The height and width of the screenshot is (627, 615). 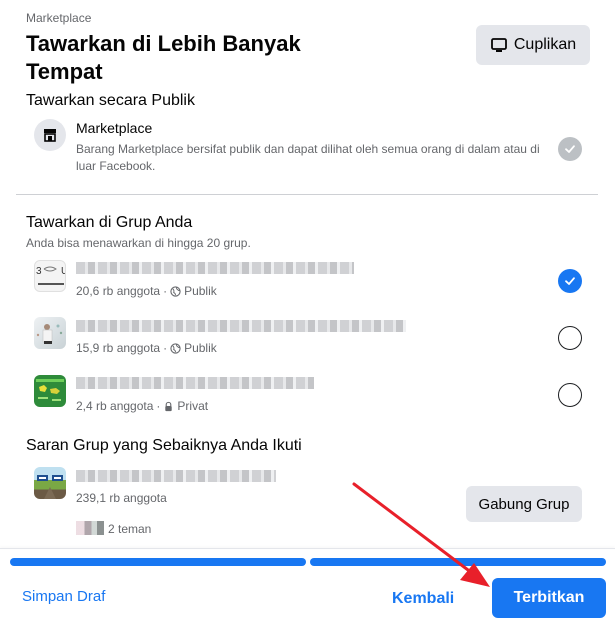 I want to click on marketplace-name: Marketplace, so click(x=114, y=128).